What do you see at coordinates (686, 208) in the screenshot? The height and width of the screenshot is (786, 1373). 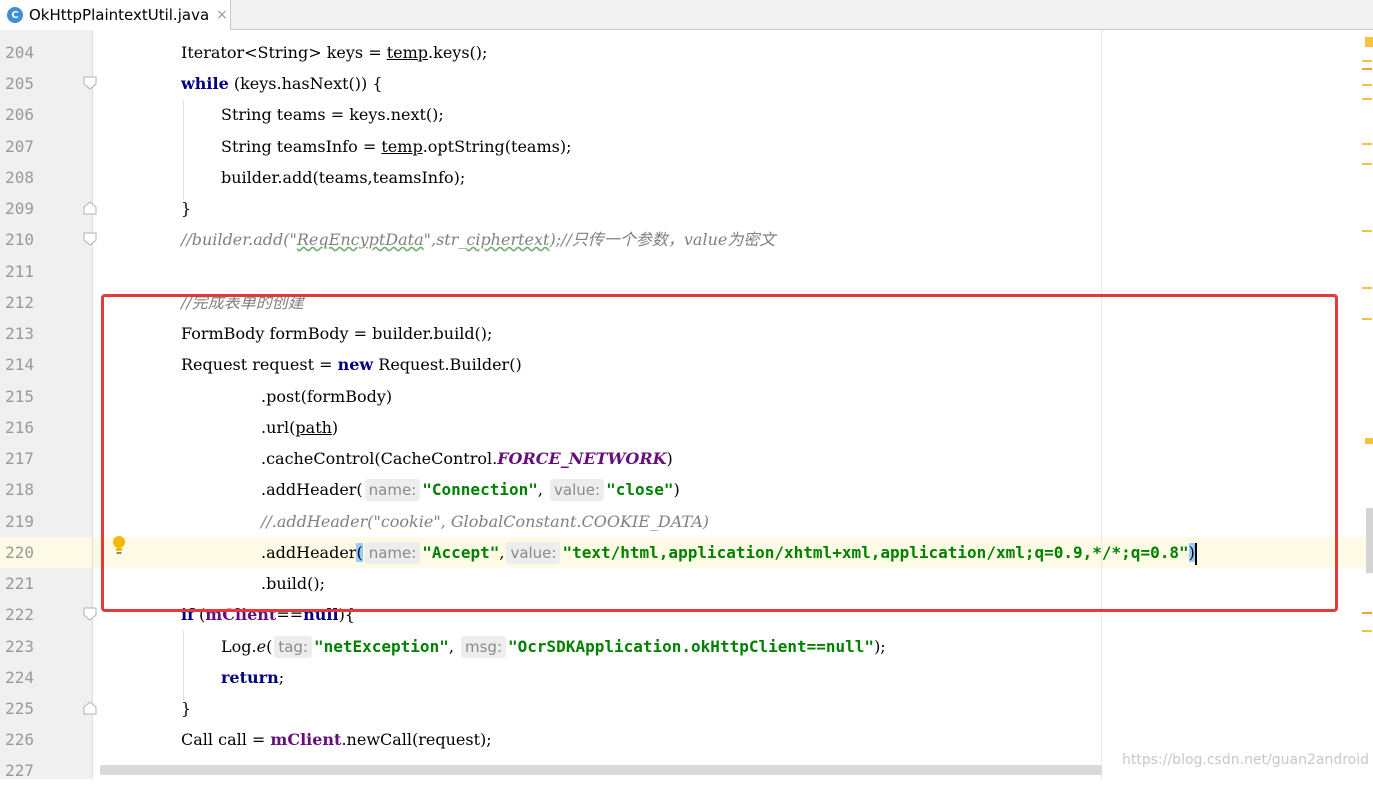 I see `code-line: 209 }` at bounding box center [686, 208].